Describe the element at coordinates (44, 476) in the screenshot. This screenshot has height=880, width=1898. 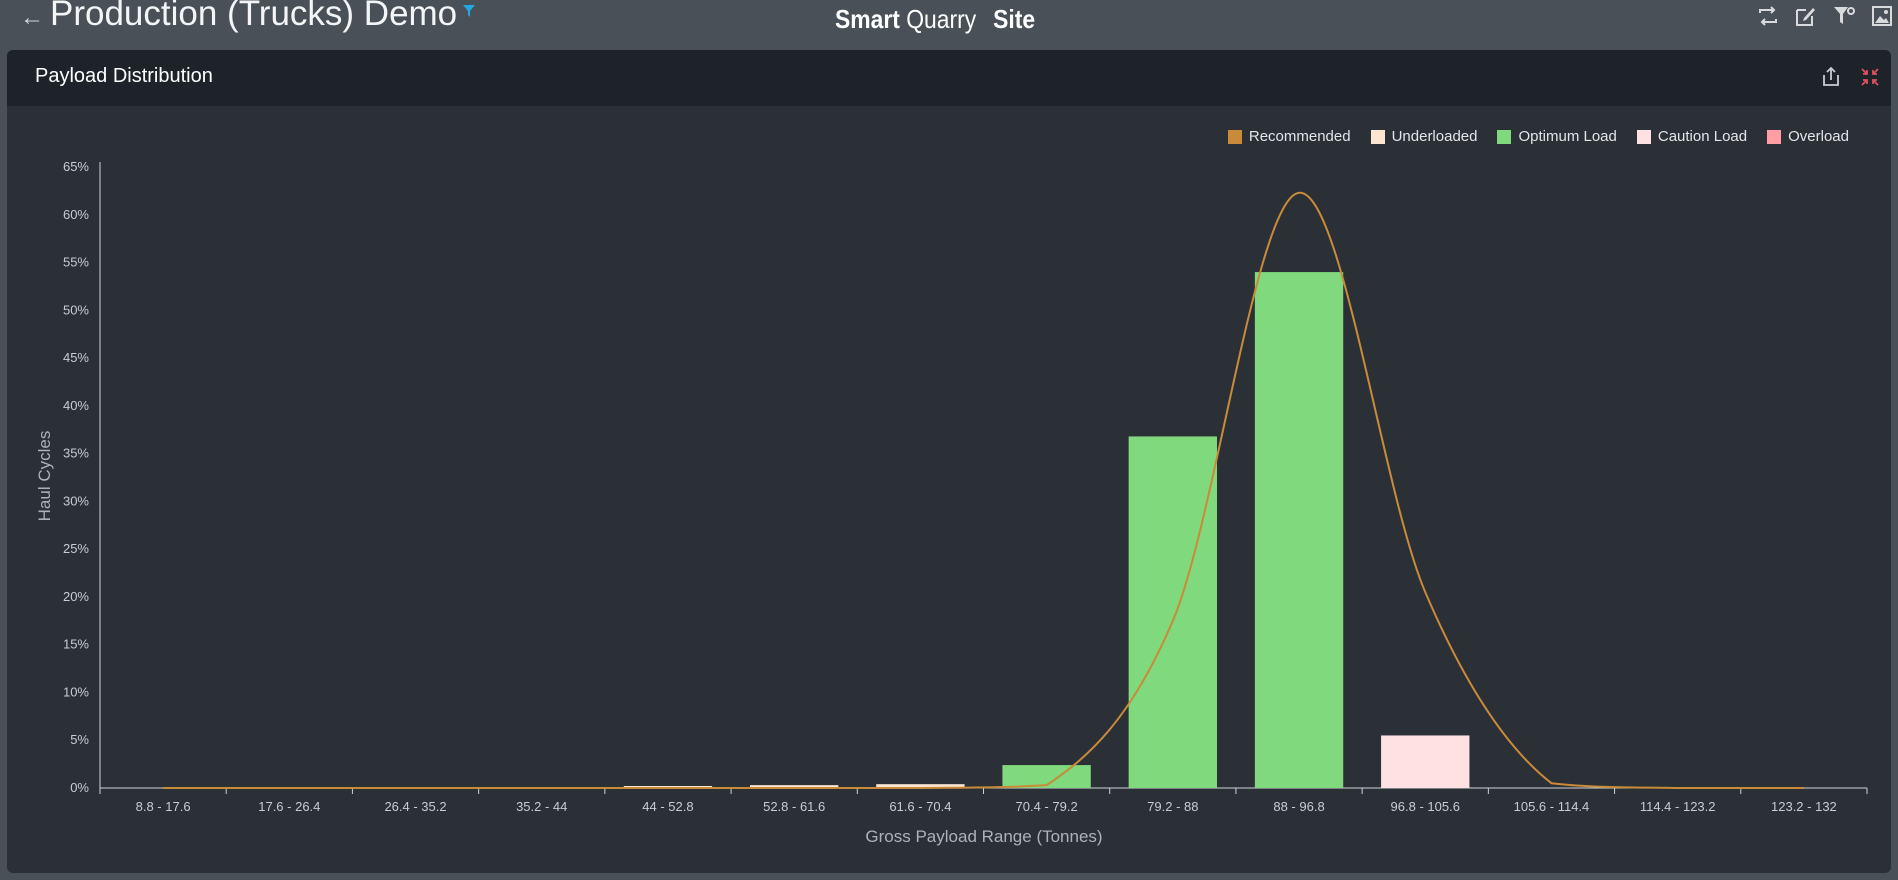
I see `y-axis-title: Haul Cycles` at that location.